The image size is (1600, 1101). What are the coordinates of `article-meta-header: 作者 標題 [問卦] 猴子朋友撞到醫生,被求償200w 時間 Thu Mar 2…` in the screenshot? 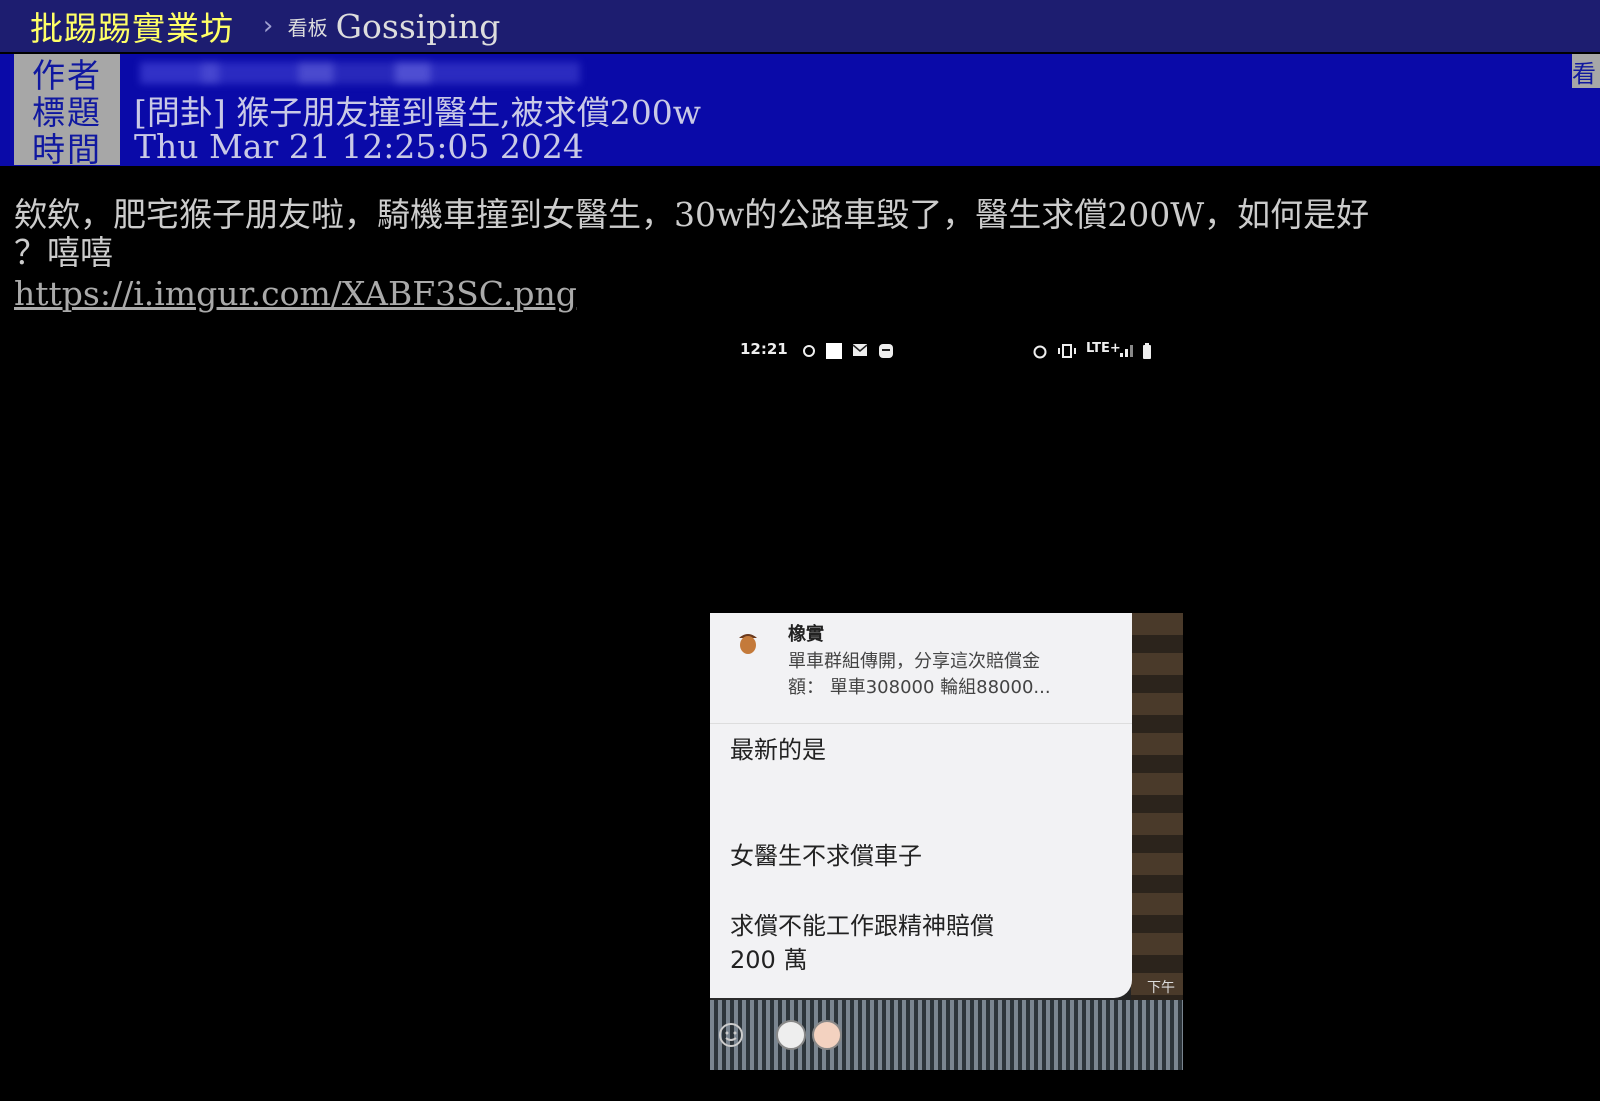 It's located at (800, 111).